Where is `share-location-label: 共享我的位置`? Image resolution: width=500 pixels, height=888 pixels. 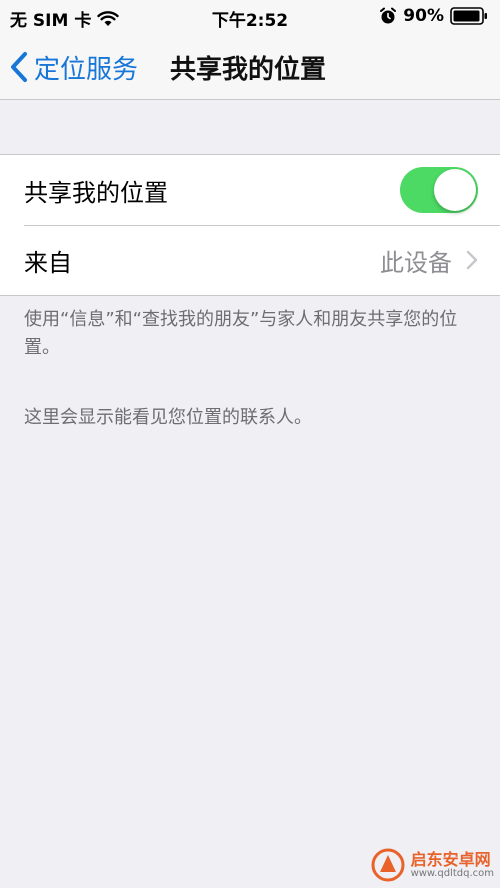
share-location-label: 共享我的位置 is located at coordinates (96, 192).